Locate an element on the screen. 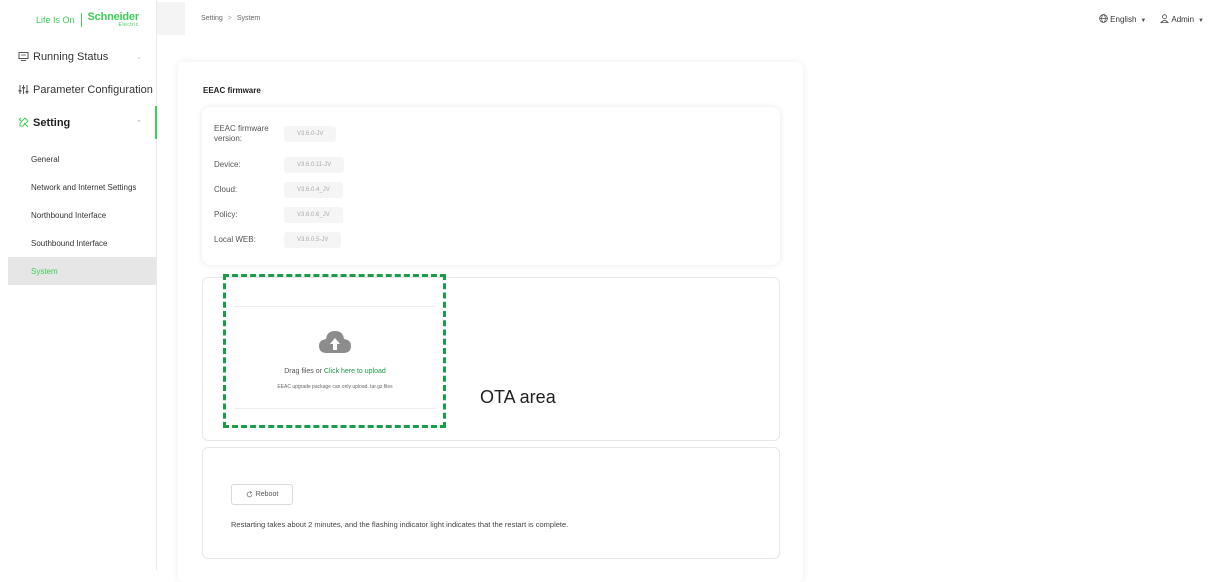  top-bar: Setting > System is located at coordinates (683, 18).